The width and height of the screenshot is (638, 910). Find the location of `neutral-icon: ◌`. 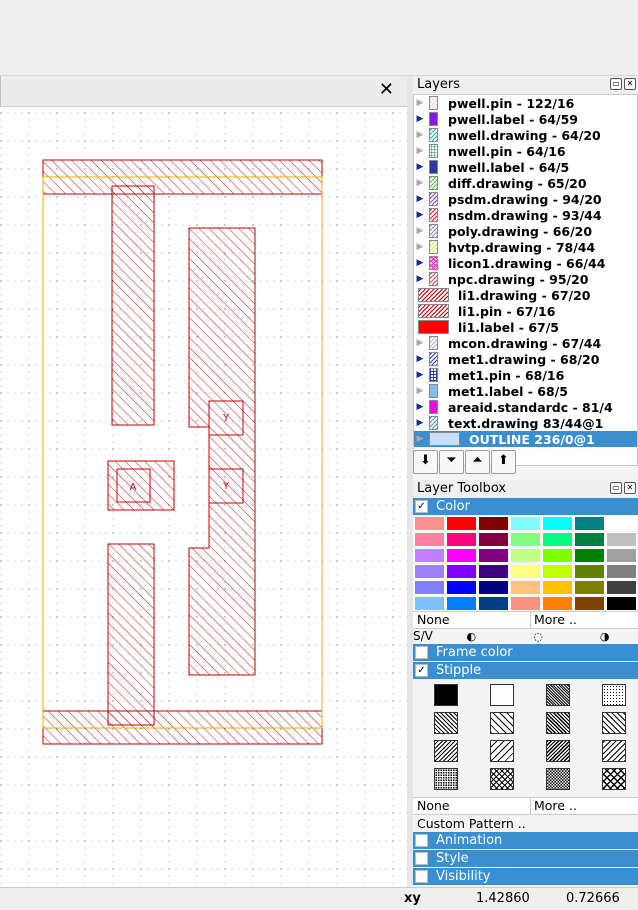

neutral-icon: ◌ is located at coordinates (538, 636).